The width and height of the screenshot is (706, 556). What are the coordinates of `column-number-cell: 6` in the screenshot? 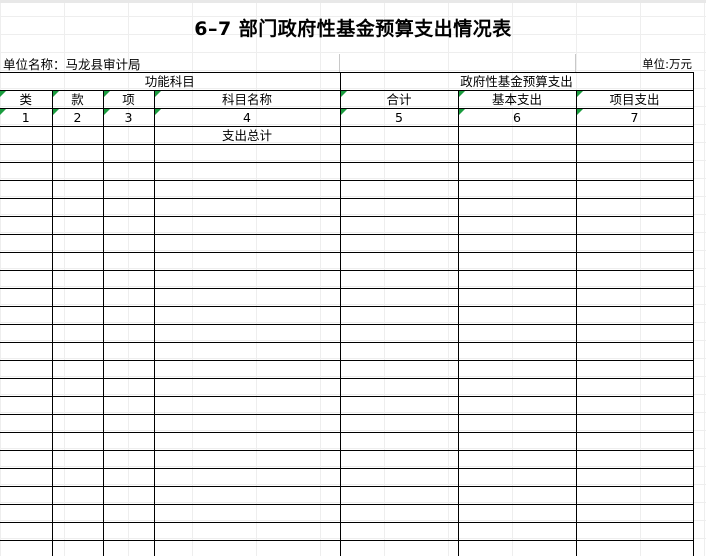 It's located at (517, 117).